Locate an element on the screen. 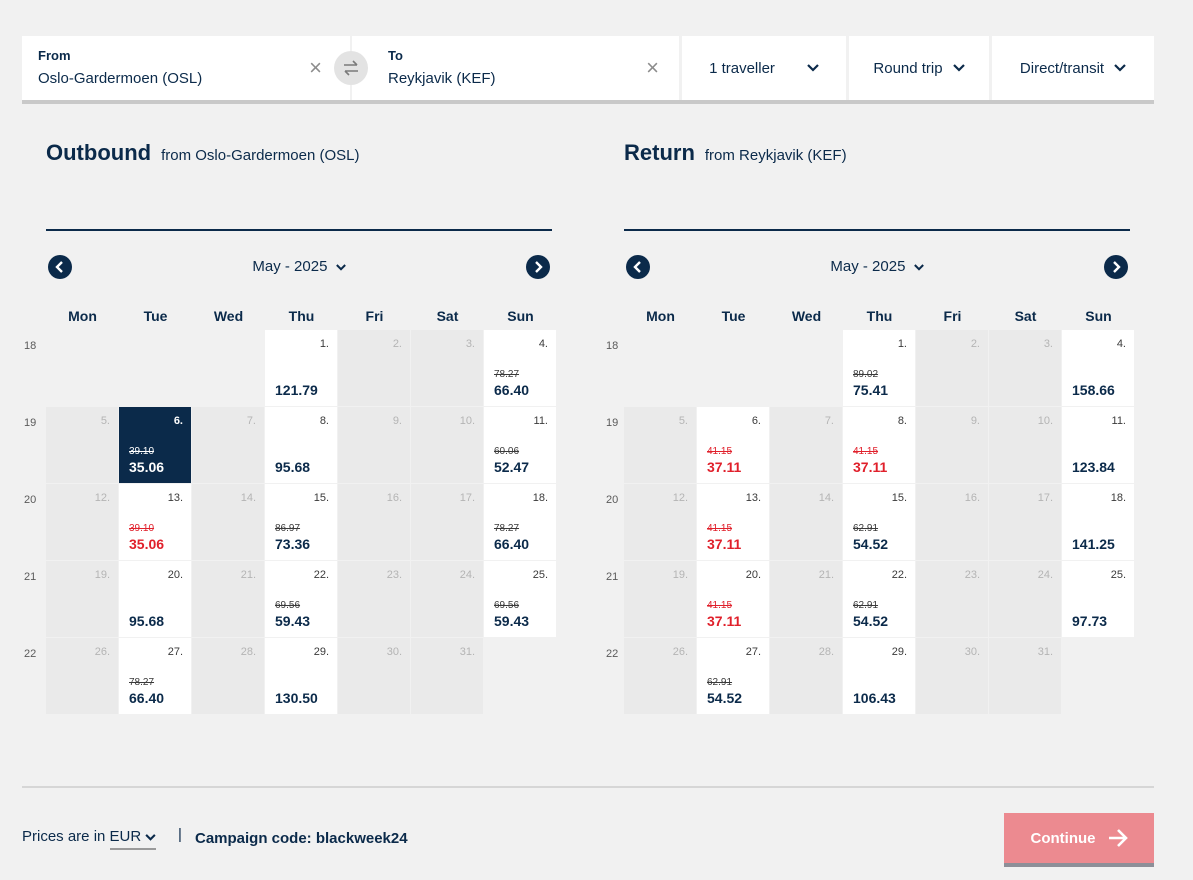 Image resolution: width=1193 pixels, height=880 pixels. chevron-right-icon is located at coordinates (539, 267).